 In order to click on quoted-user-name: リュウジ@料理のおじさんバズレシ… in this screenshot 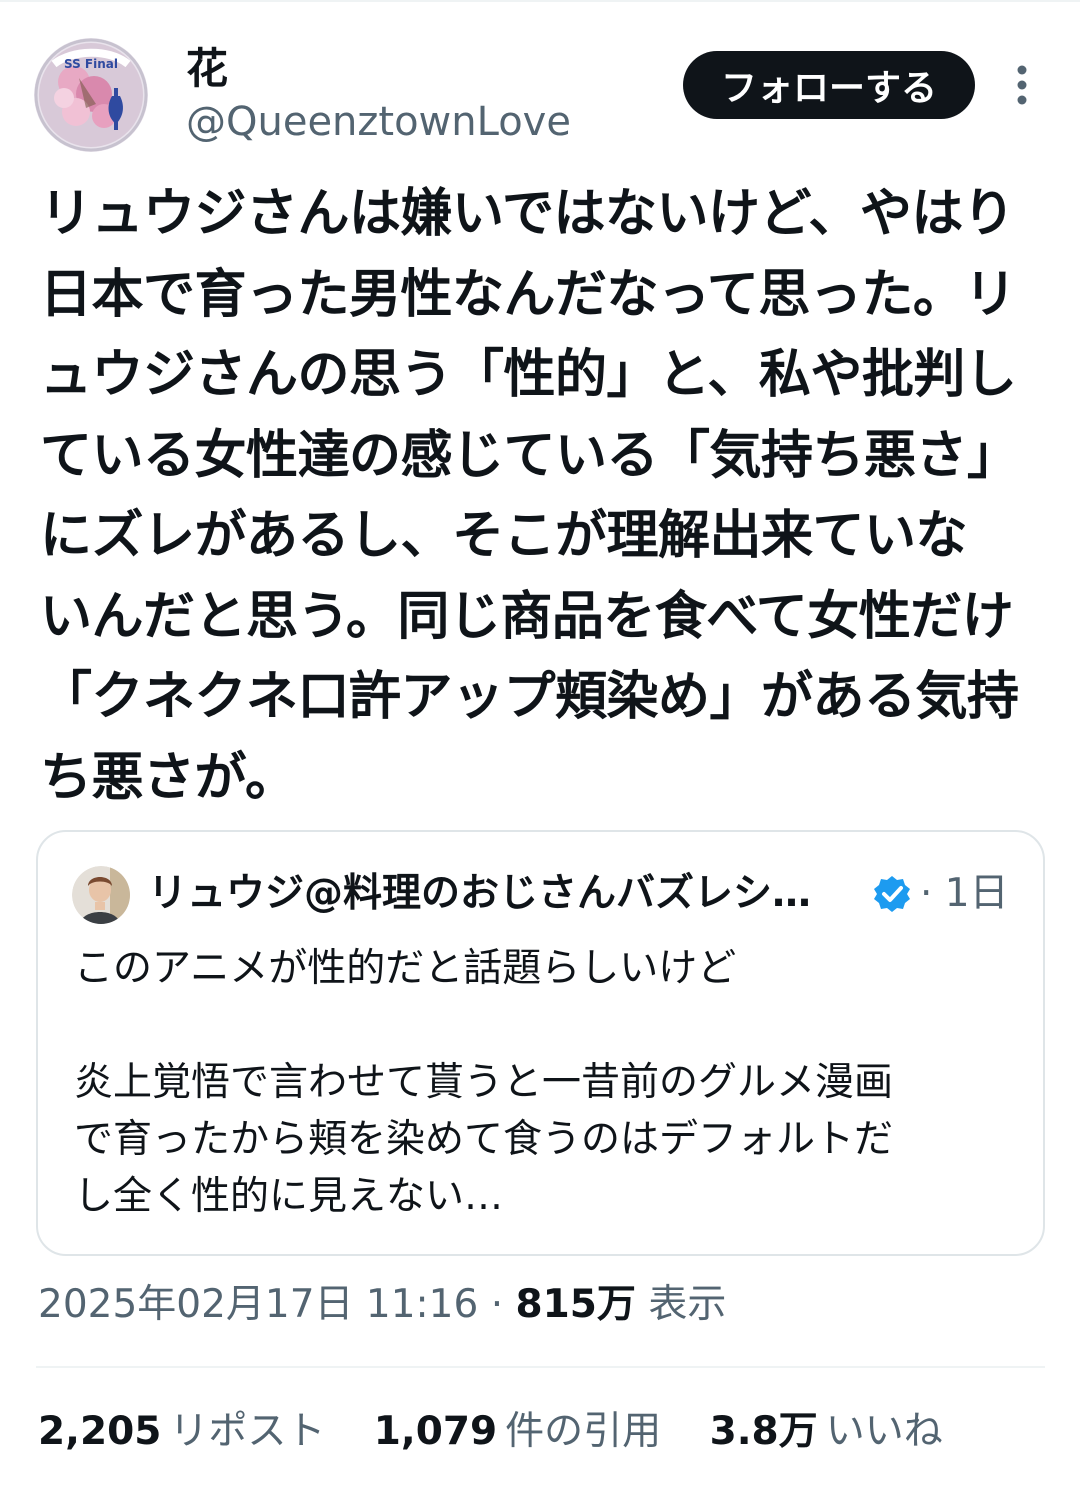, I will do `click(479, 894)`.